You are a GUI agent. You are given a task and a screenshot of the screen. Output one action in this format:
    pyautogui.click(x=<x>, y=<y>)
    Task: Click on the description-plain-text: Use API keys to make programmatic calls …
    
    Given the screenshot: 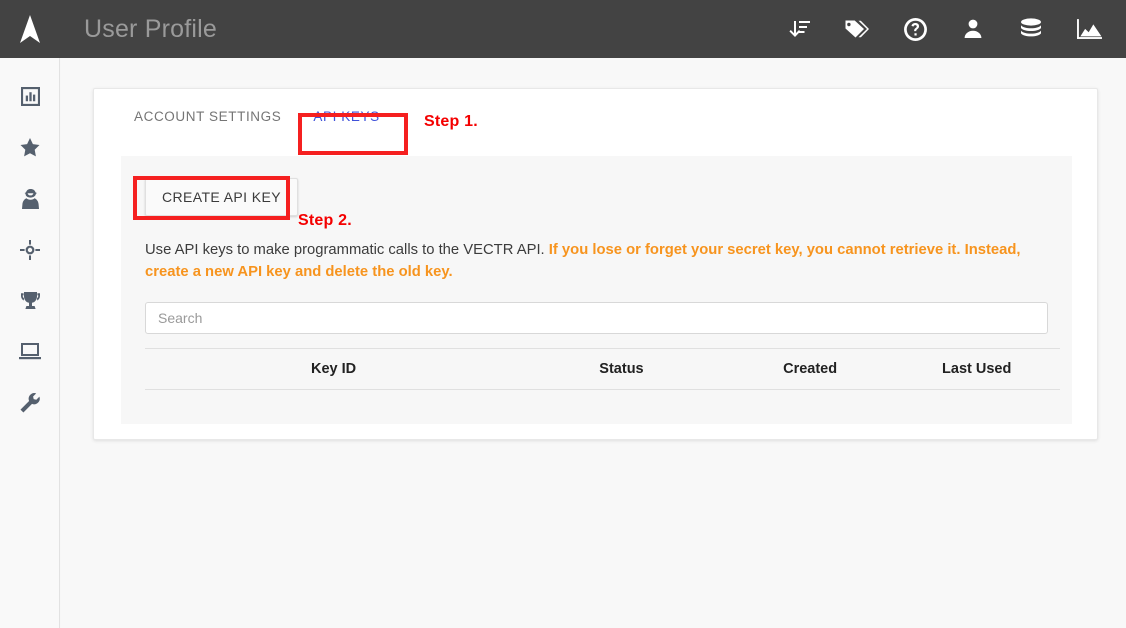 What is the action you would take?
    pyautogui.click(x=347, y=250)
    